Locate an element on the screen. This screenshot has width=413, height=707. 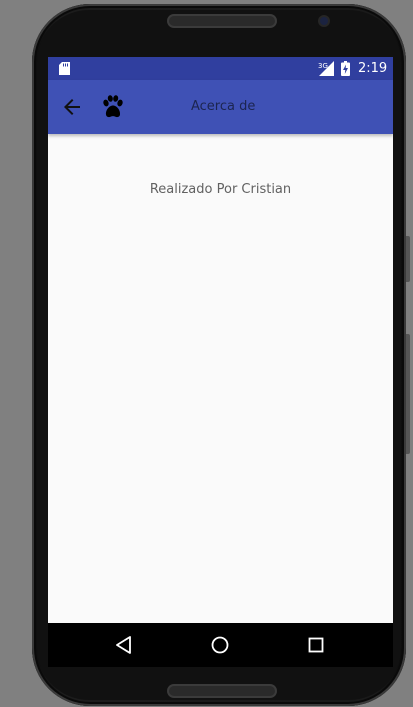
status-time: 2:19 is located at coordinates (373, 68).